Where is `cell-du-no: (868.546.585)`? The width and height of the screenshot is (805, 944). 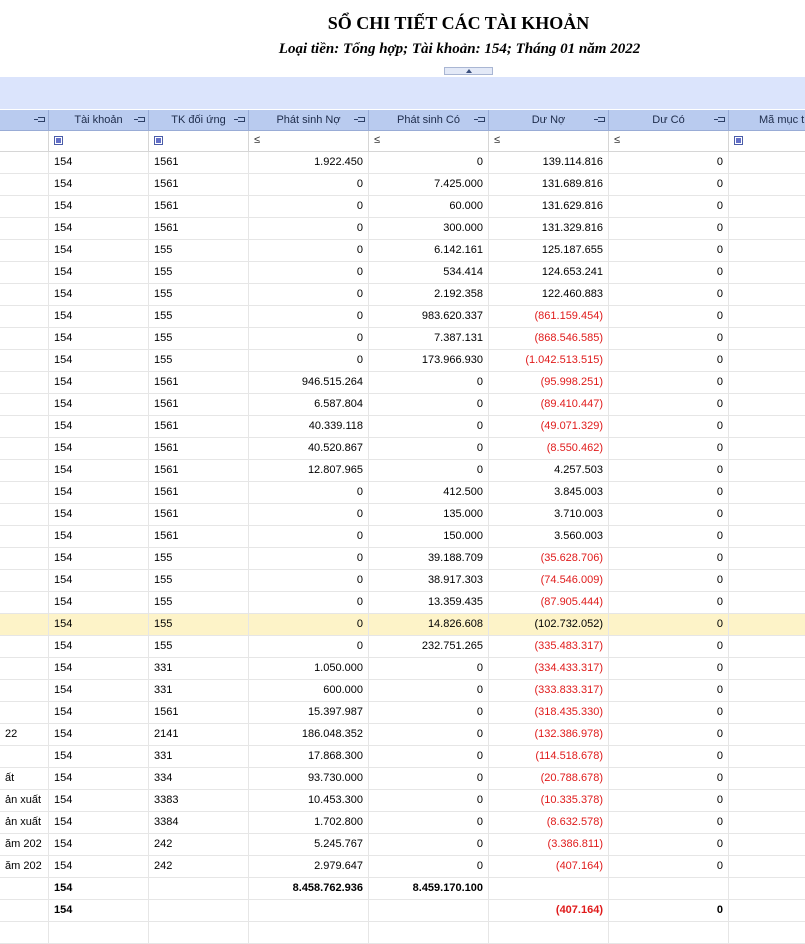 cell-du-no: (868.546.585) is located at coordinates (549, 338).